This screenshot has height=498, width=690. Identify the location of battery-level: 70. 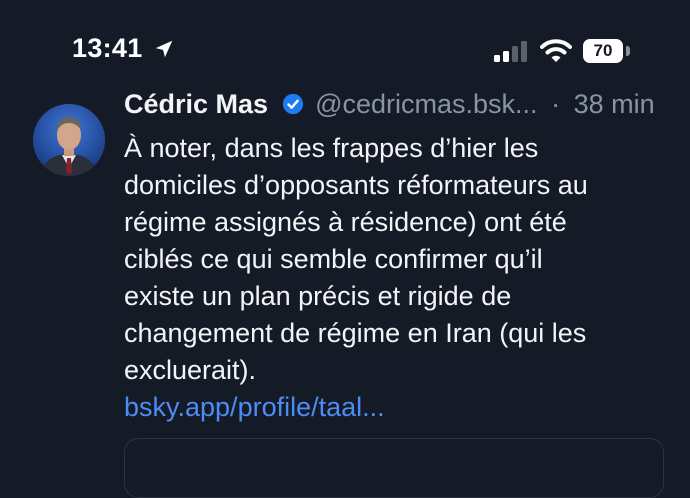
(603, 50).